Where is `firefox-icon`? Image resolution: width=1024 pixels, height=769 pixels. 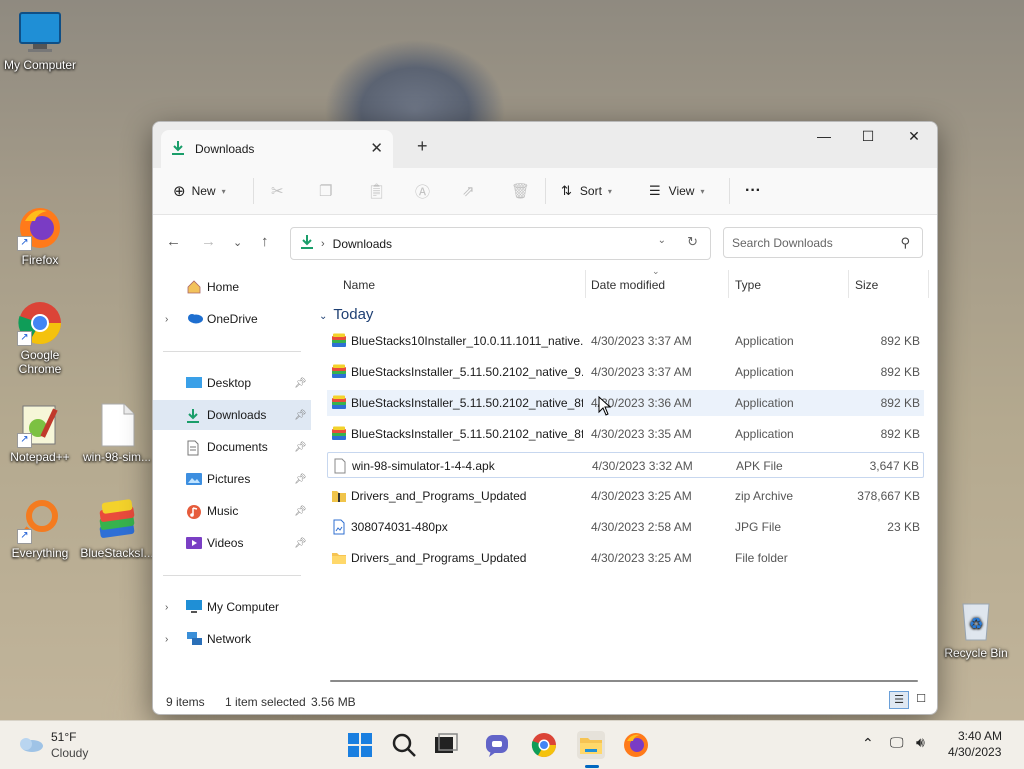 firefox-icon is located at coordinates (636, 745).